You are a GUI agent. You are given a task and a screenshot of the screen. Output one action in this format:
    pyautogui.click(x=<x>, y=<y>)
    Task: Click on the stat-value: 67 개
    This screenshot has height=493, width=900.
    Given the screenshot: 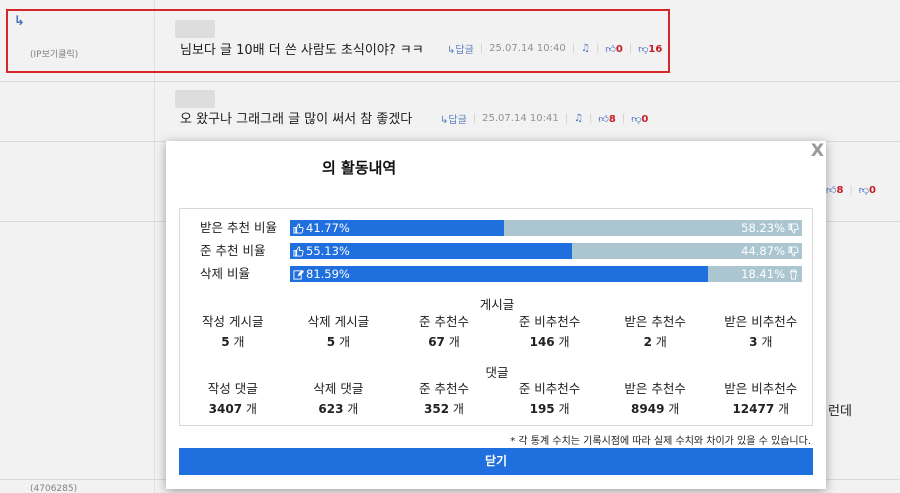 What is the action you would take?
    pyautogui.click(x=444, y=342)
    